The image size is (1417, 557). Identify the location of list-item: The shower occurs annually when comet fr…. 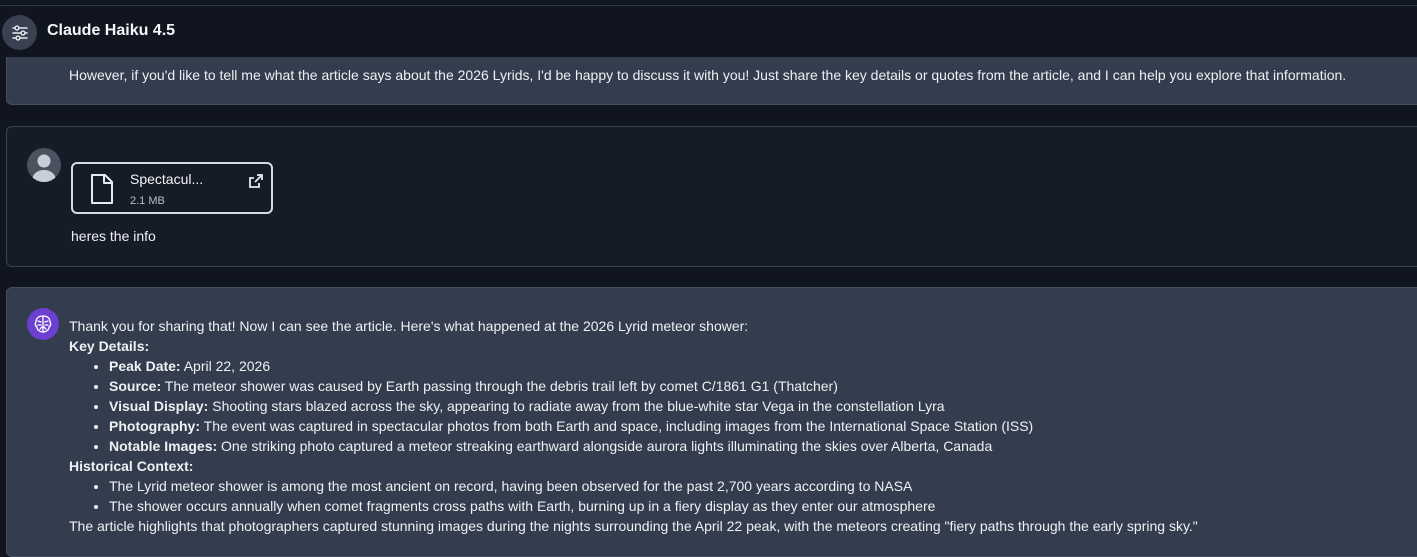
(653, 506).